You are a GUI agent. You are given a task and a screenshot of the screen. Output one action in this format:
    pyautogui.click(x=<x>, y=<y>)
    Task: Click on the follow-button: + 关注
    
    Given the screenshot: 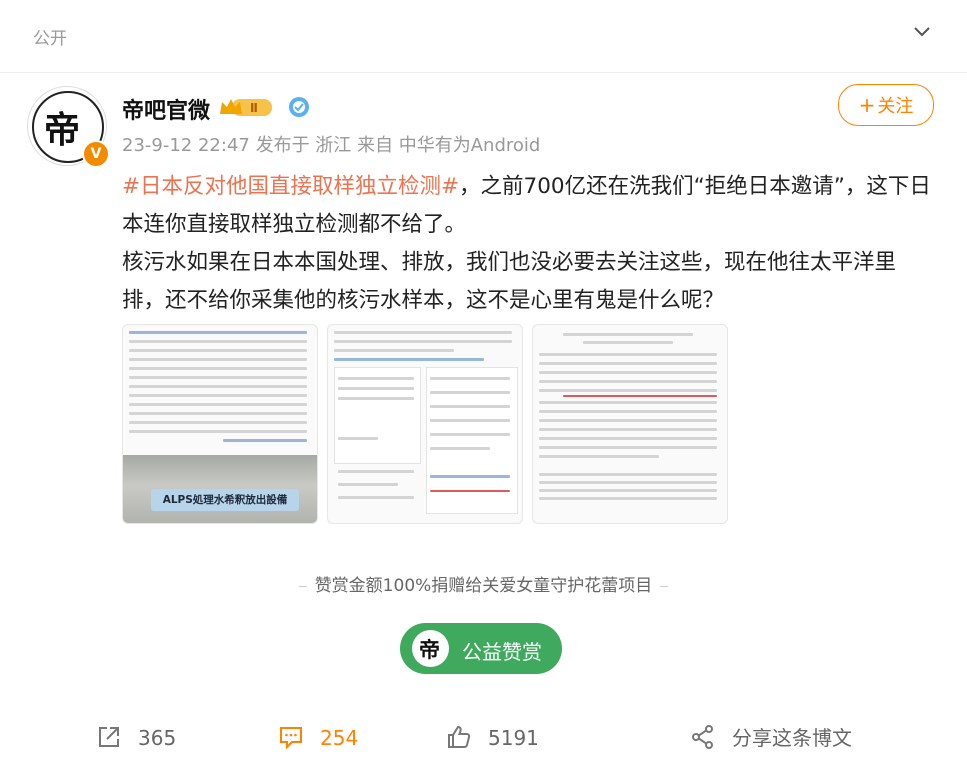 What is the action you would take?
    pyautogui.click(x=886, y=105)
    